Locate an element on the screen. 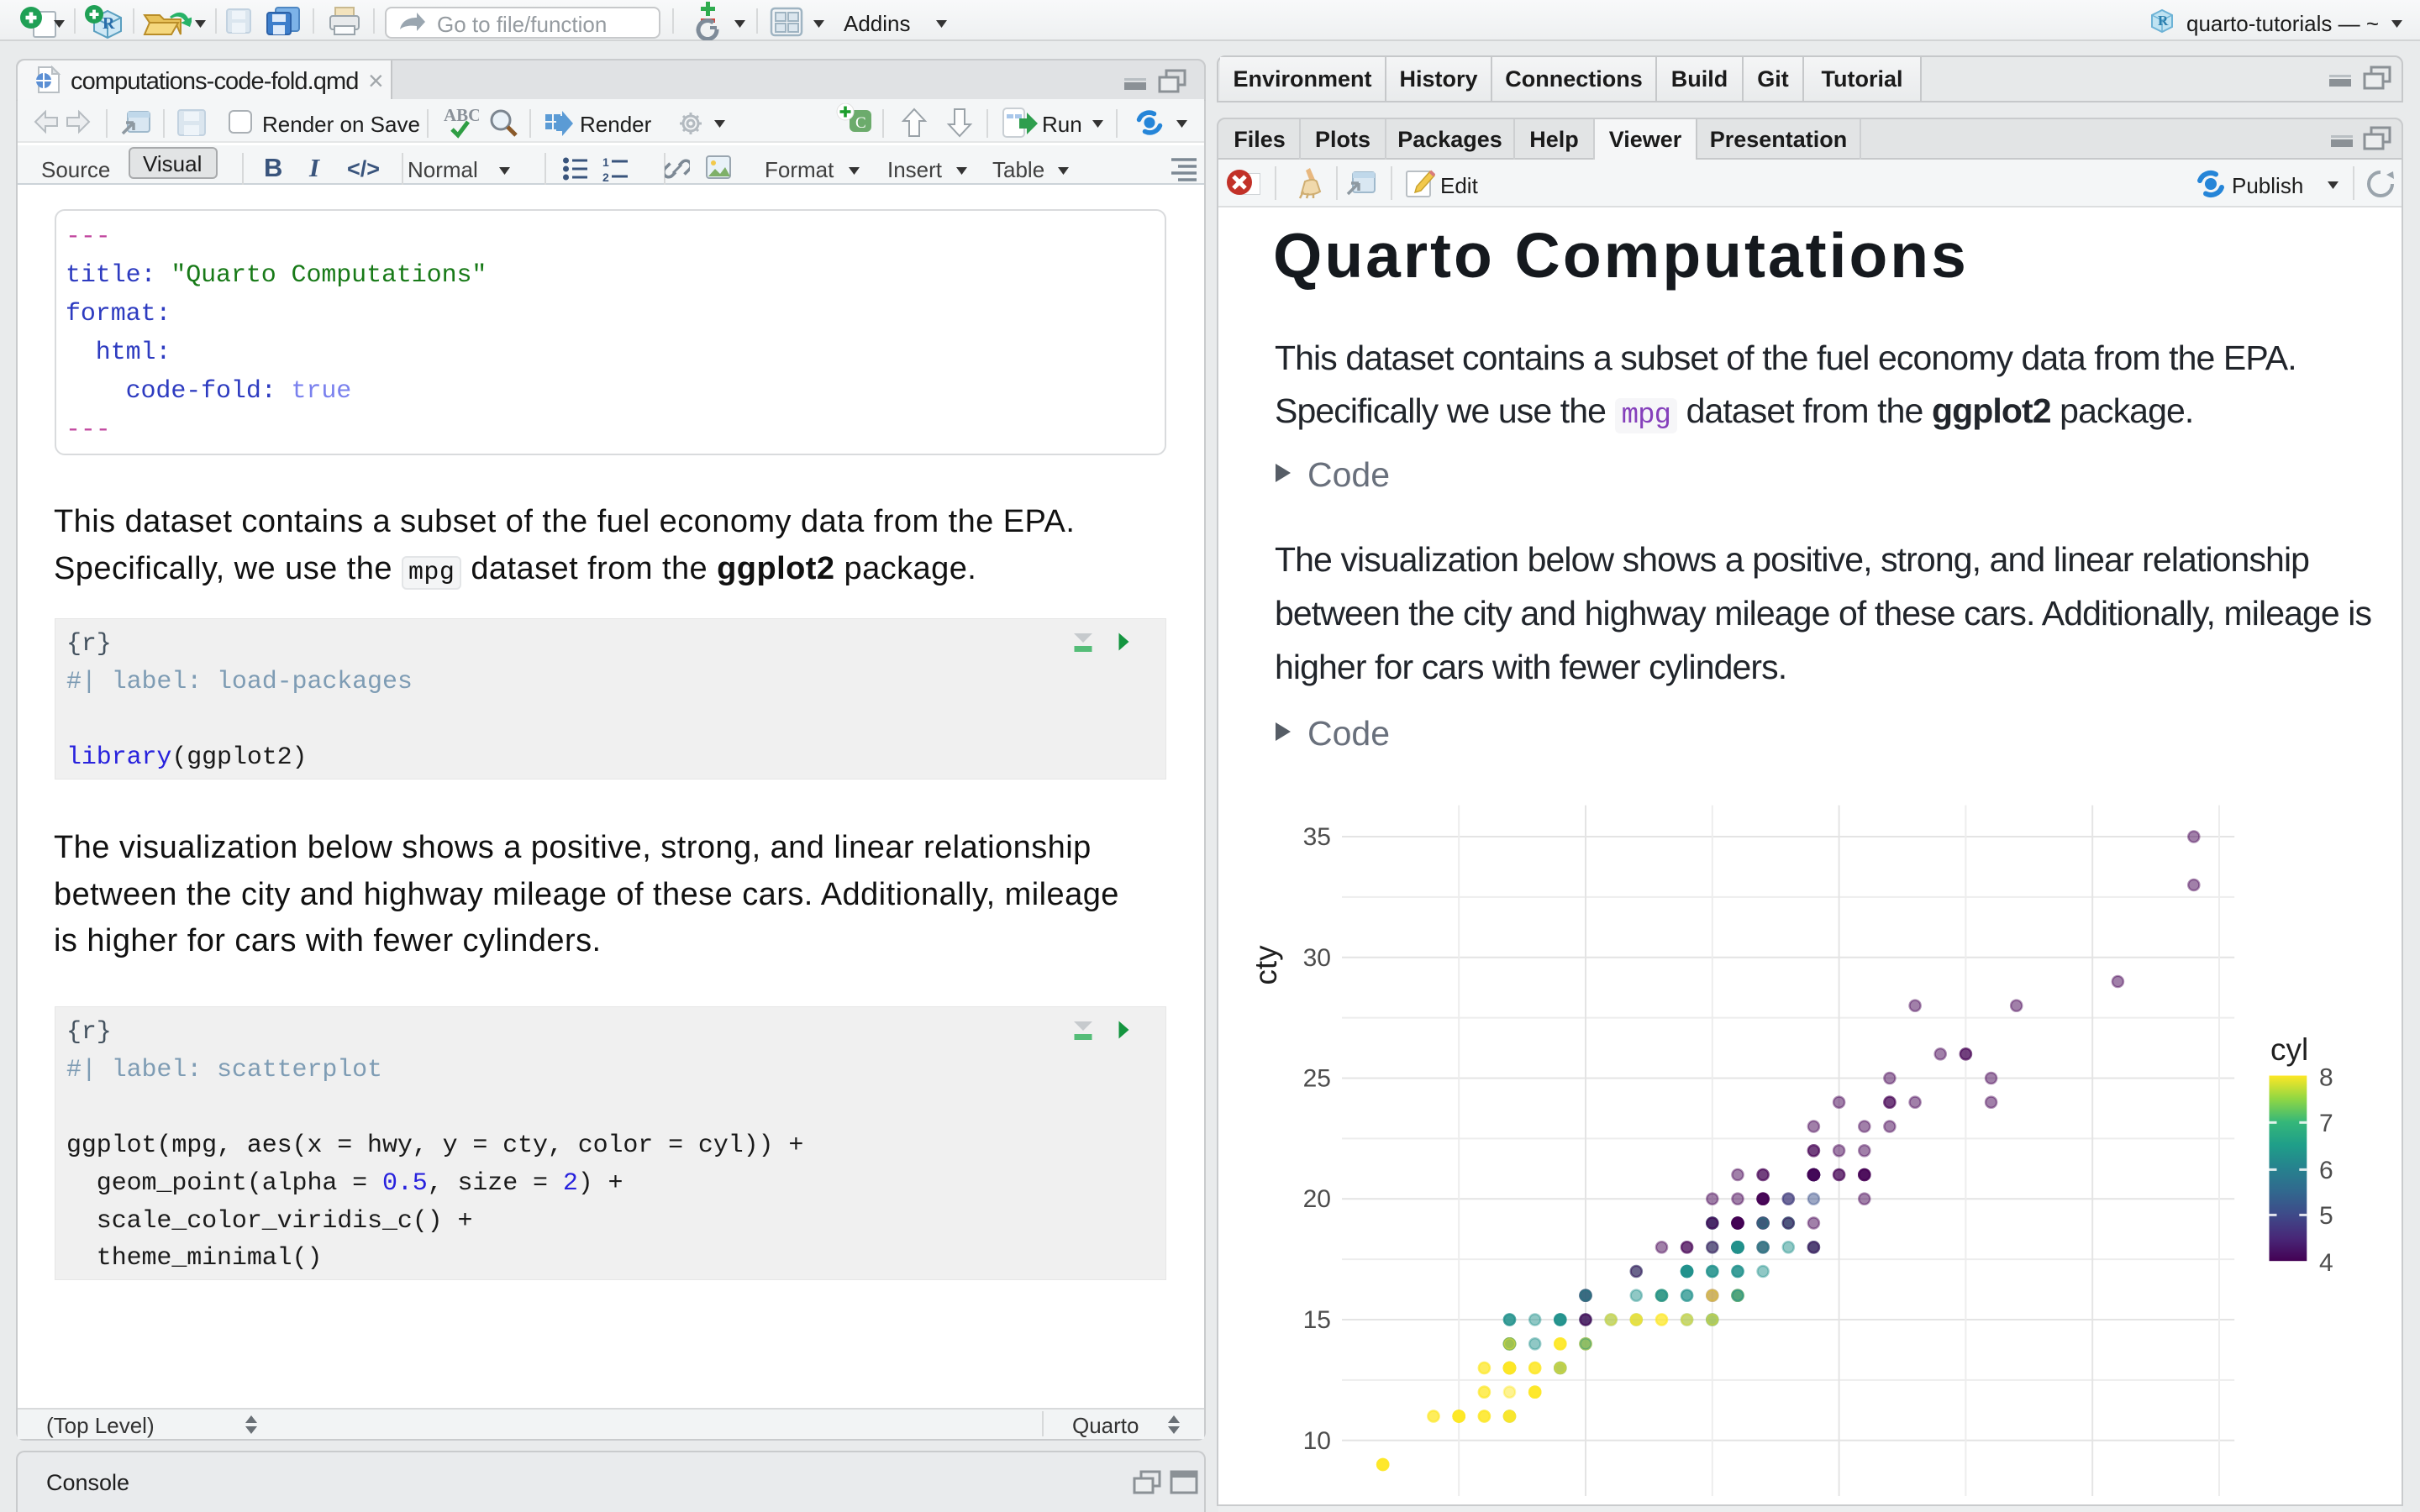 The width and height of the screenshot is (2420, 1512). svg-text: 2 is located at coordinates (605, 176).